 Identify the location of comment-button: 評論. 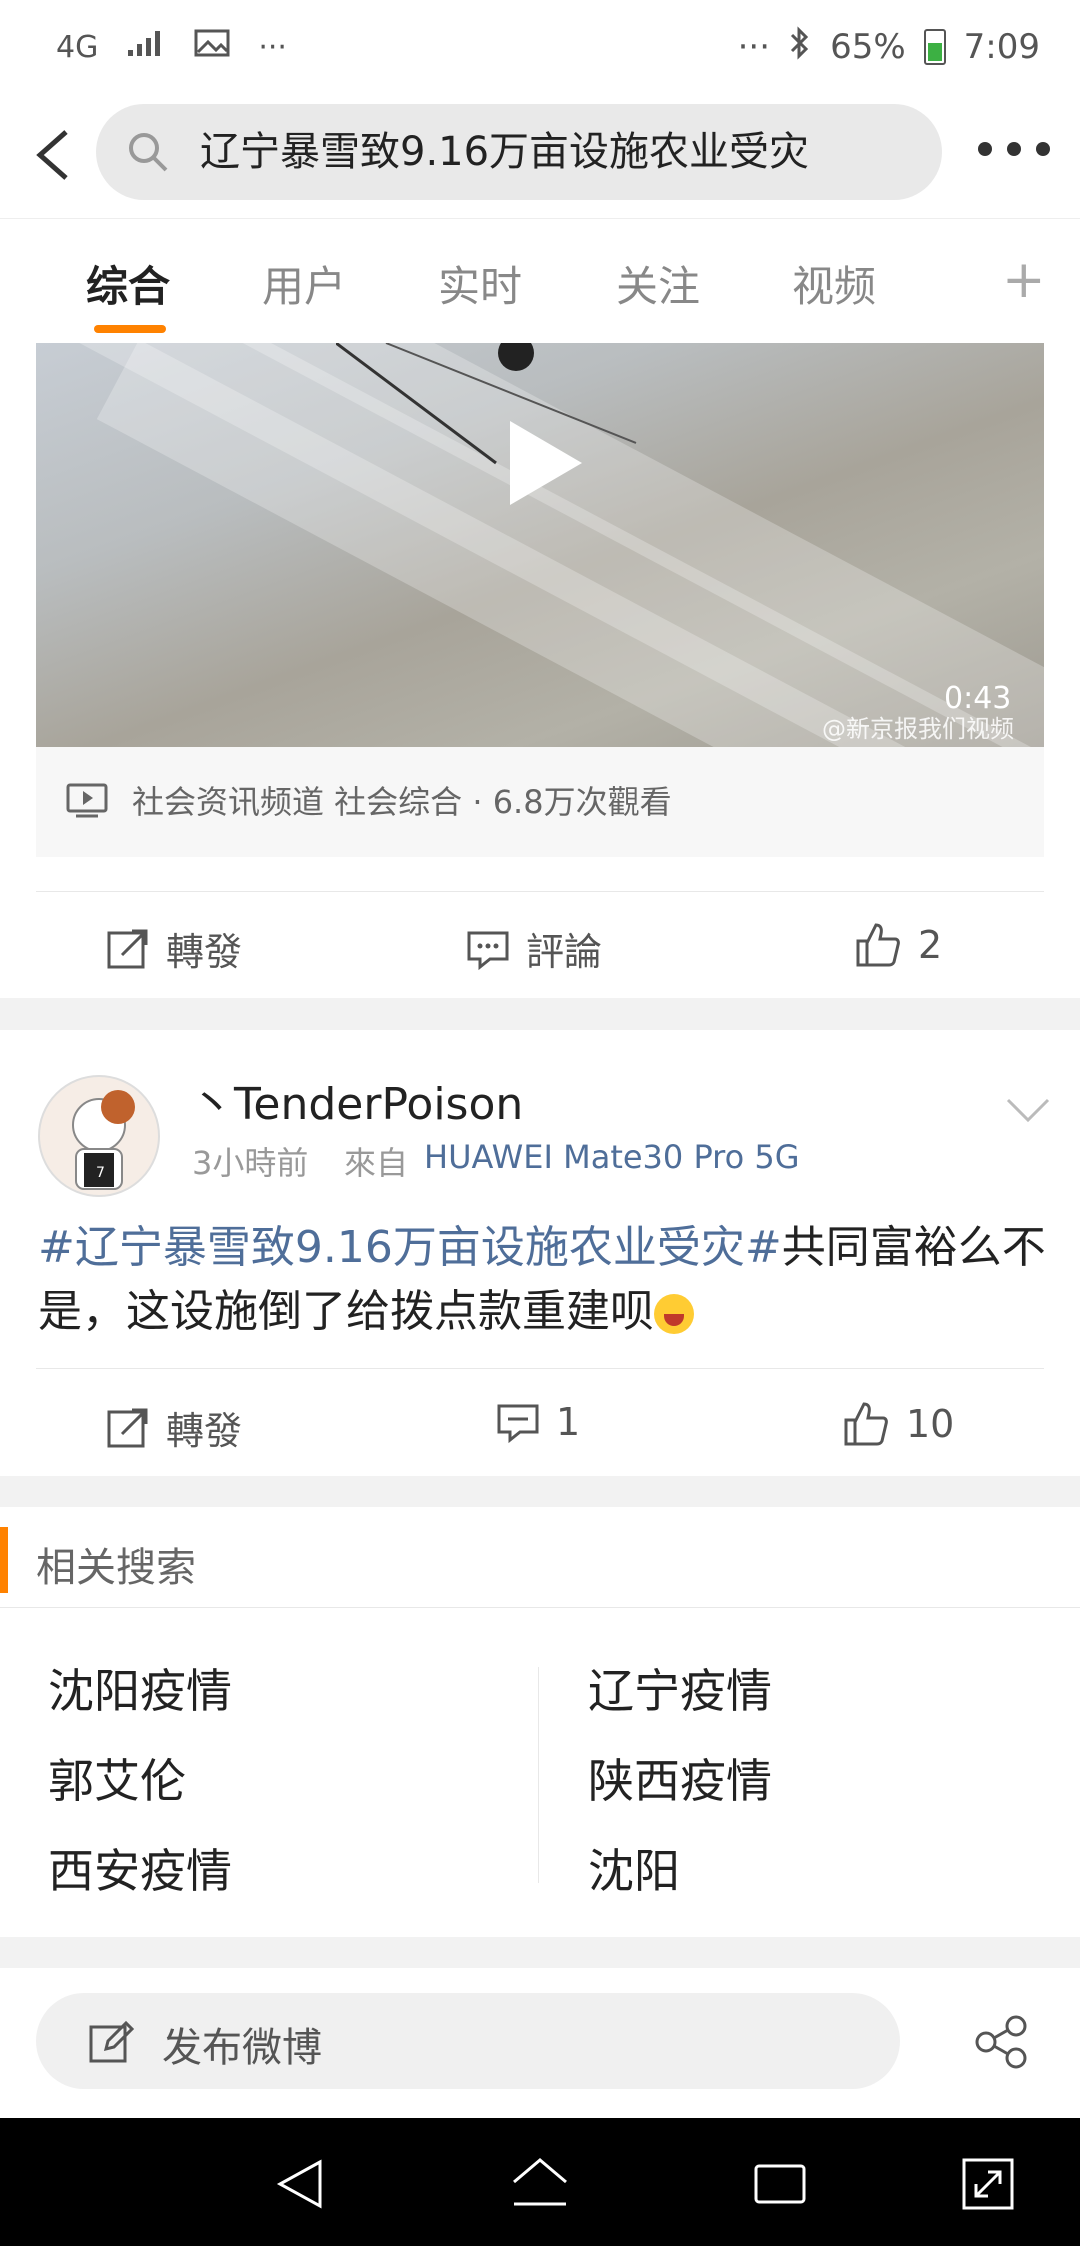
(534, 948).